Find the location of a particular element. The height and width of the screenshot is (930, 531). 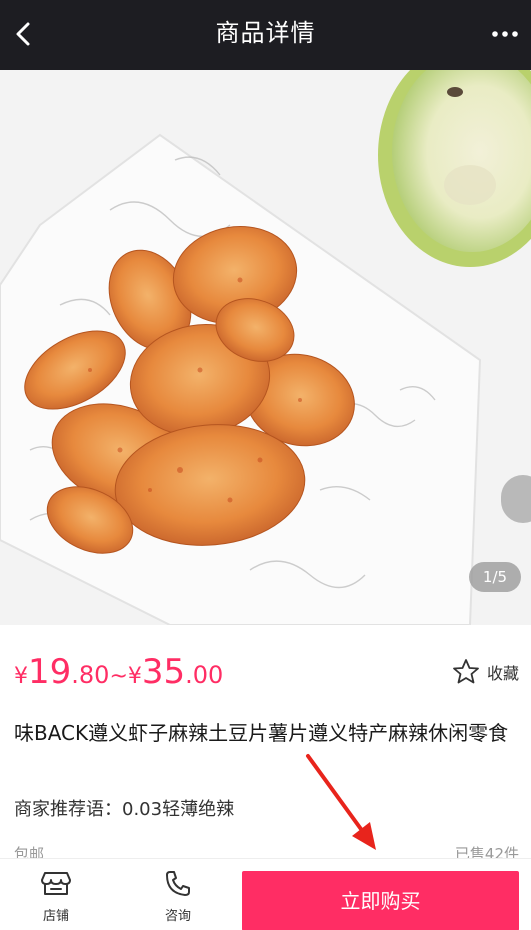

buy-now-button: 立即购买 is located at coordinates (380, 900).